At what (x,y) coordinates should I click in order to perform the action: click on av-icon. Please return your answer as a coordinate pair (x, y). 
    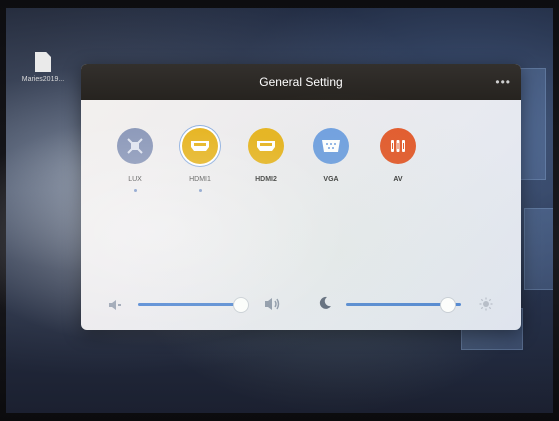
    Looking at the image, I should click on (398, 146).